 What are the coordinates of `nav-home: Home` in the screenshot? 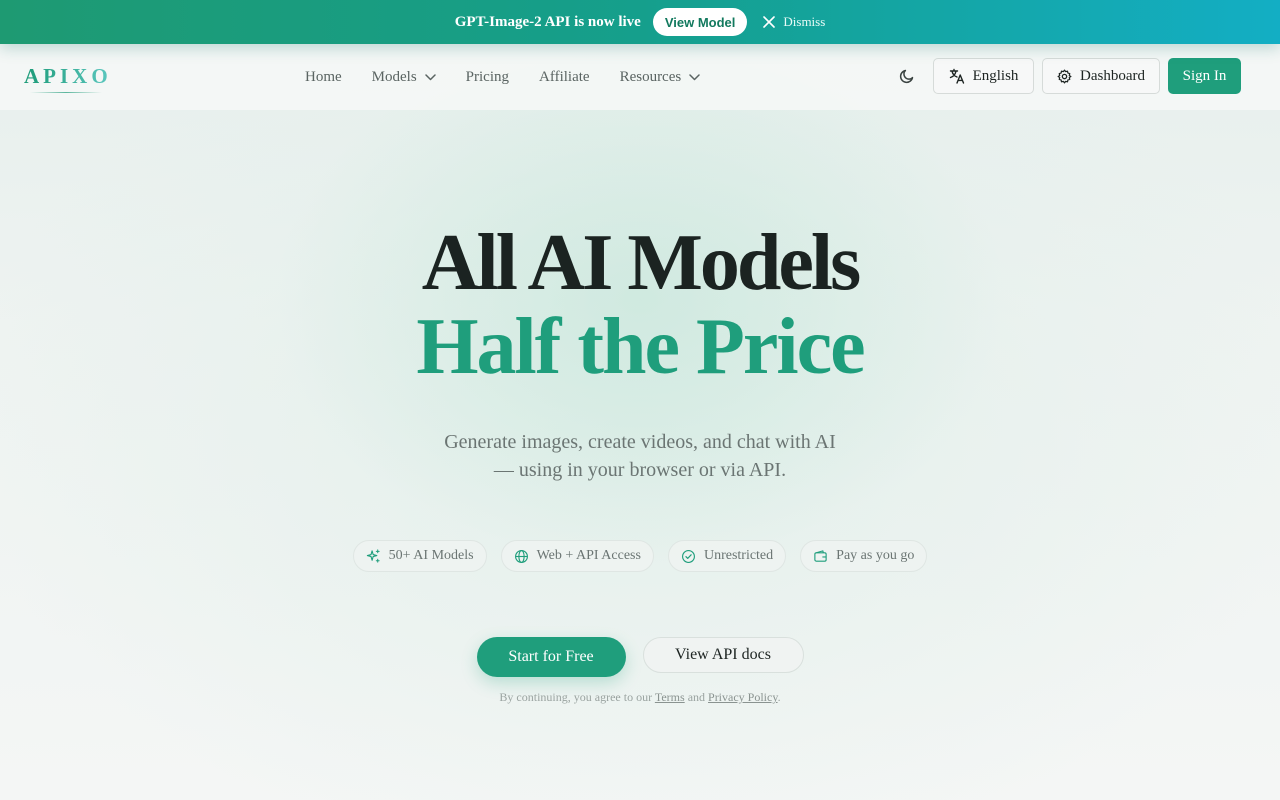 It's located at (323, 77).